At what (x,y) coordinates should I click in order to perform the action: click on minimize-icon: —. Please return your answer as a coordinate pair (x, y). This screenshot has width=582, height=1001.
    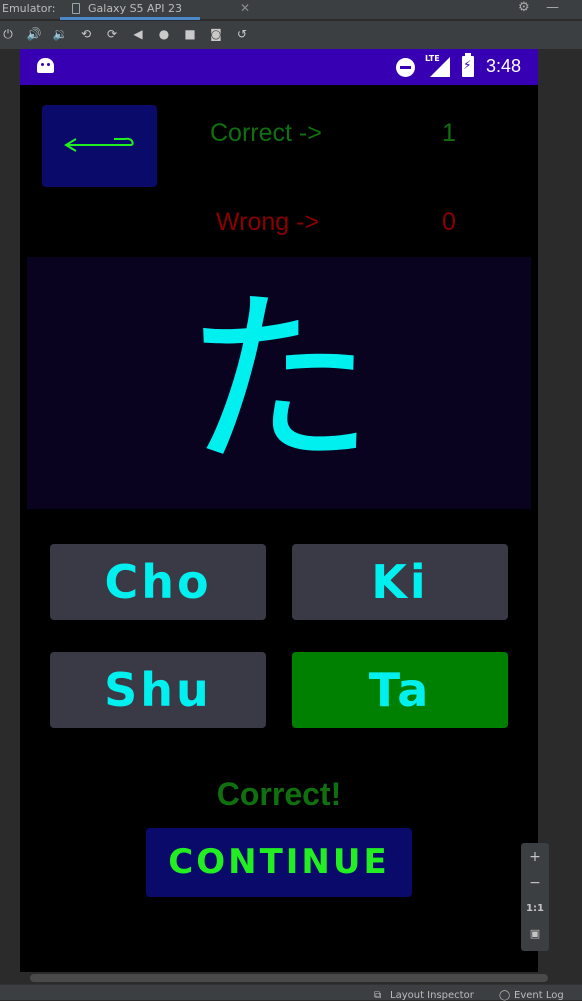
    Looking at the image, I should click on (552, 7).